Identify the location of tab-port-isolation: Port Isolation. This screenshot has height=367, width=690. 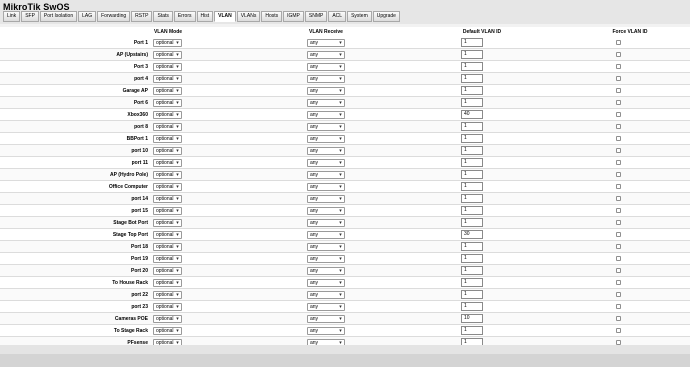
(58, 16).